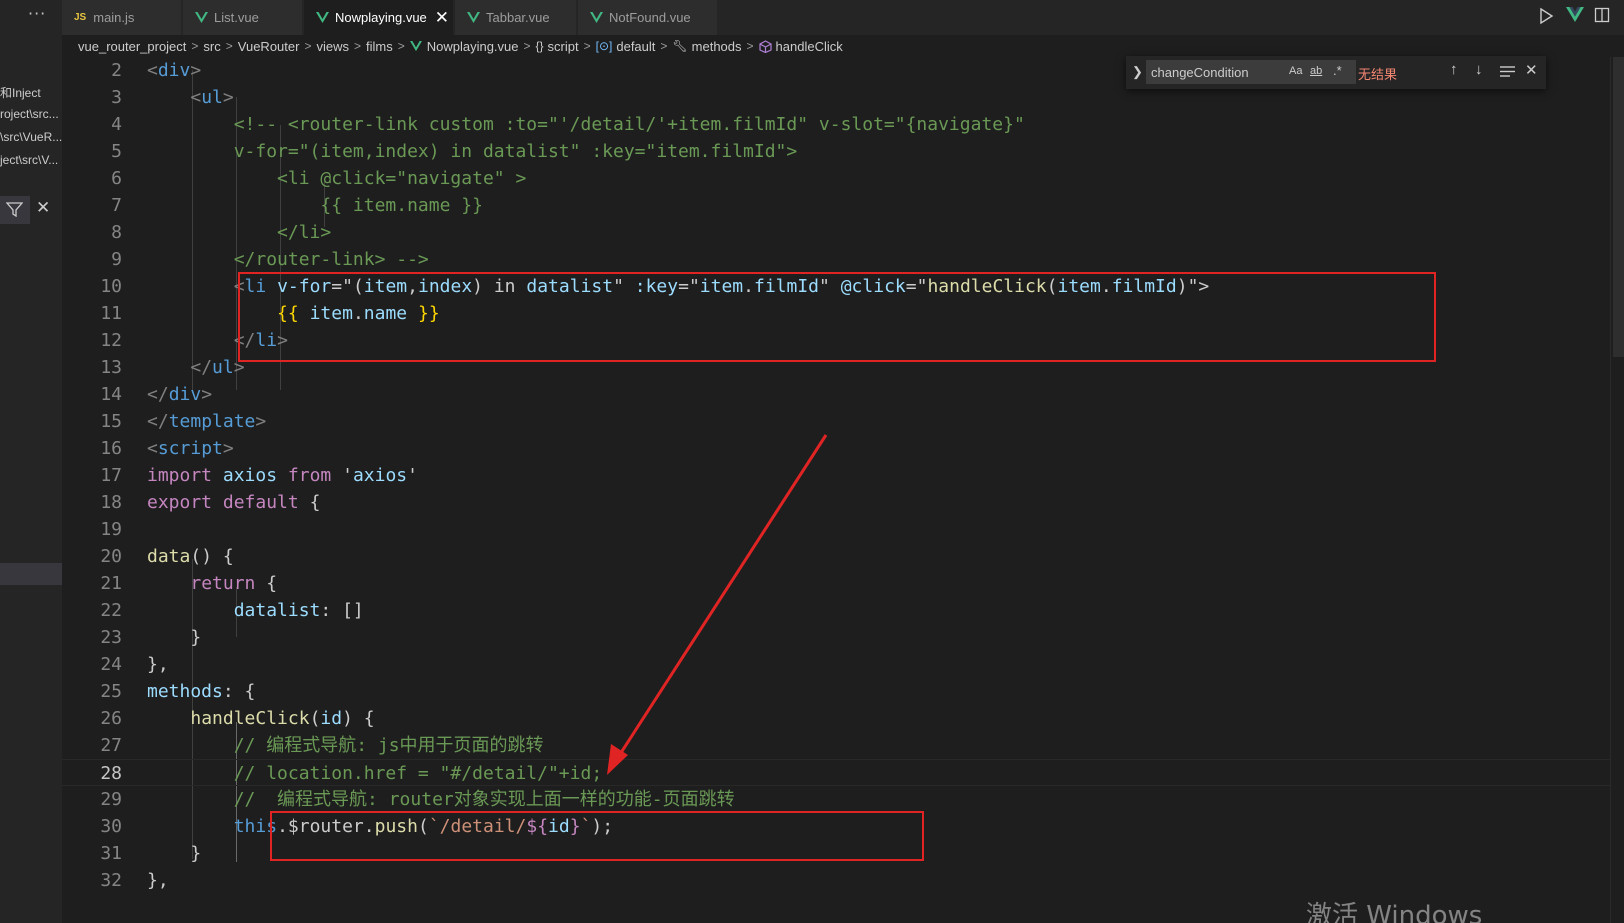  I want to click on line-number: 9, so click(116, 259).